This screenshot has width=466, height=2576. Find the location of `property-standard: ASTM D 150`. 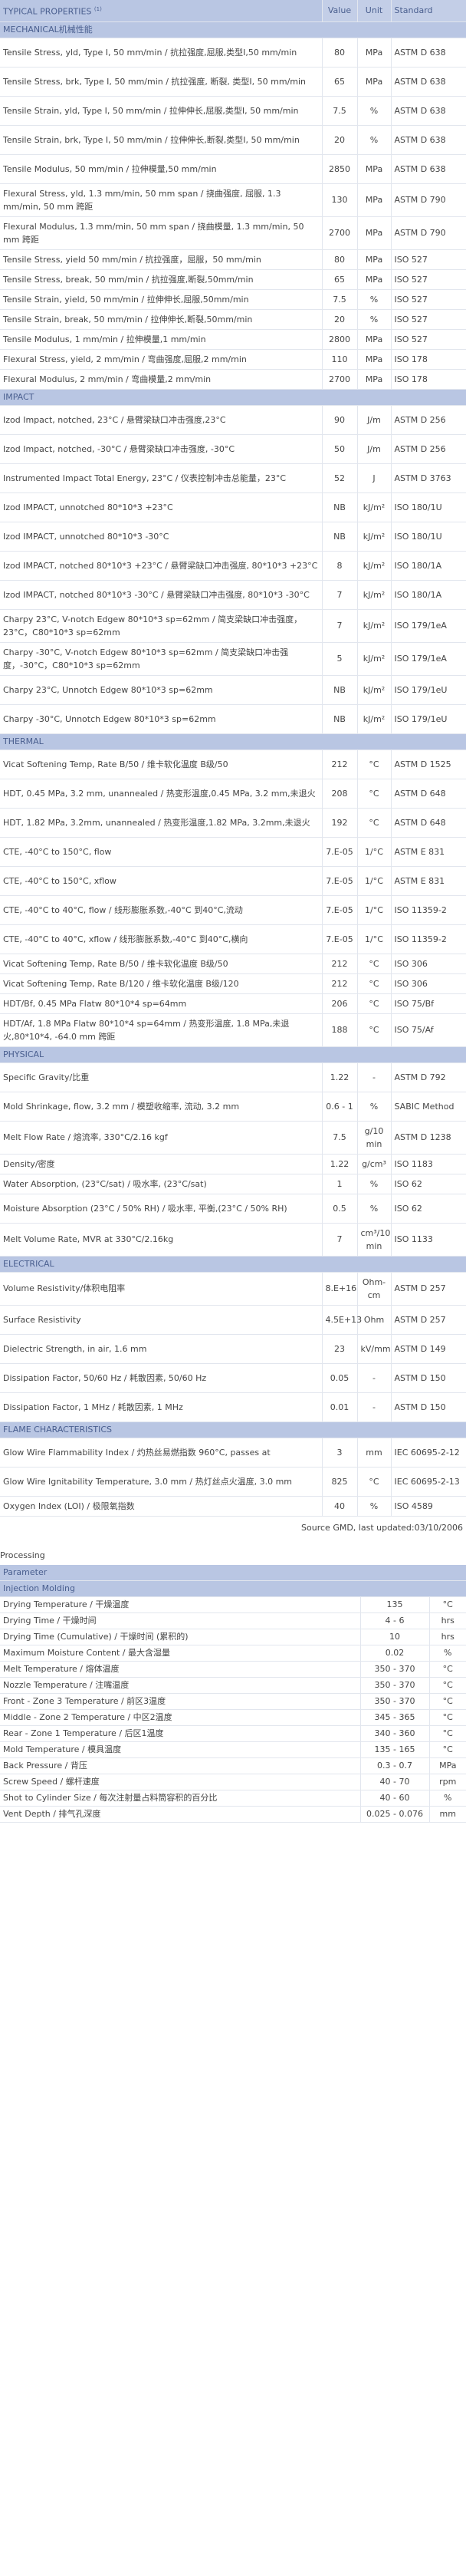

property-standard: ASTM D 150 is located at coordinates (428, 1378).